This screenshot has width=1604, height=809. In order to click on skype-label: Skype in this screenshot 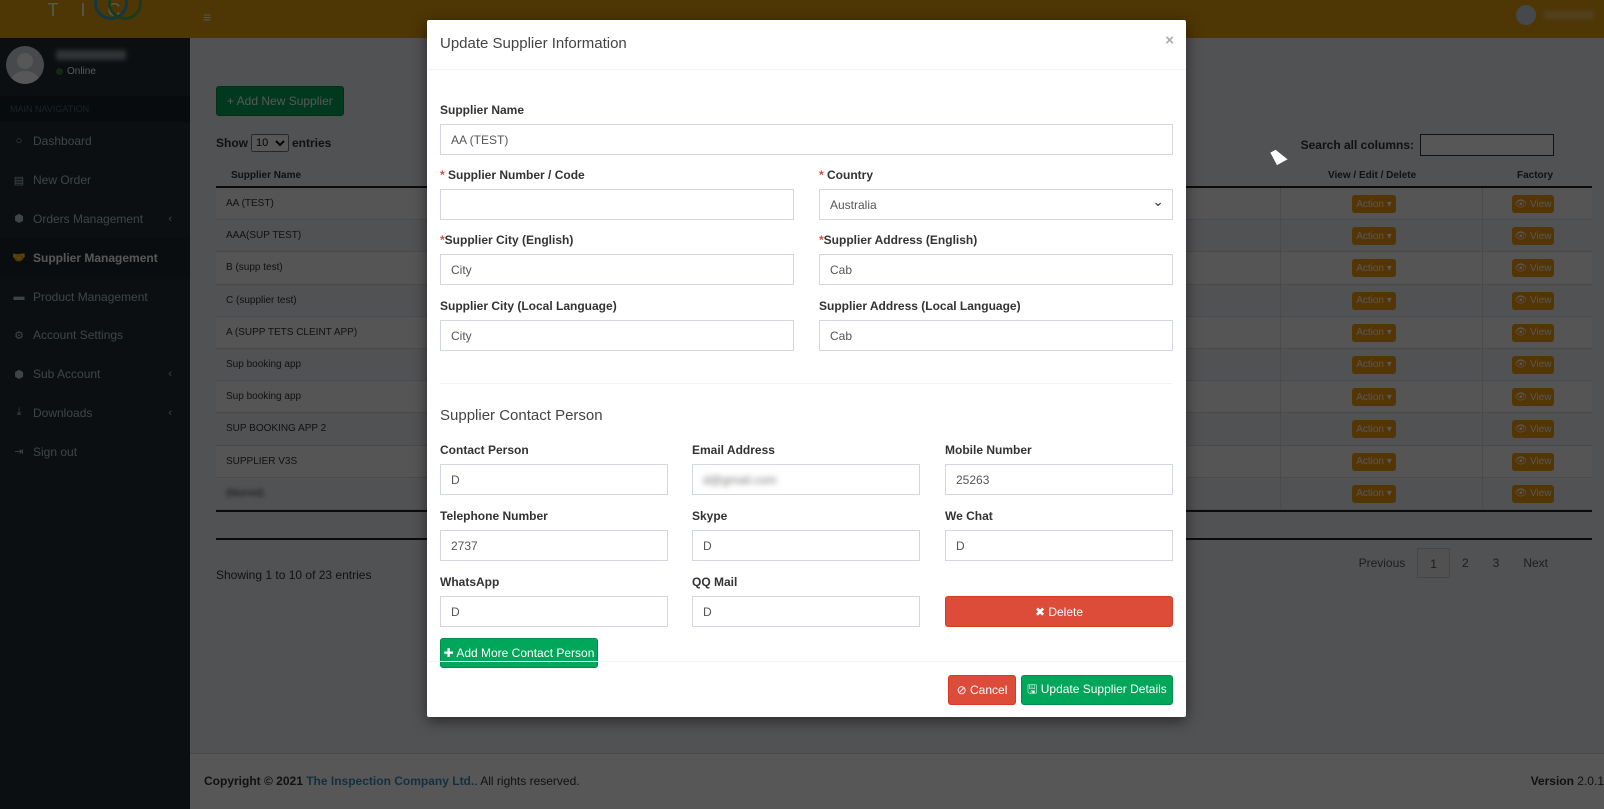, I will do `click(710, 516)`.